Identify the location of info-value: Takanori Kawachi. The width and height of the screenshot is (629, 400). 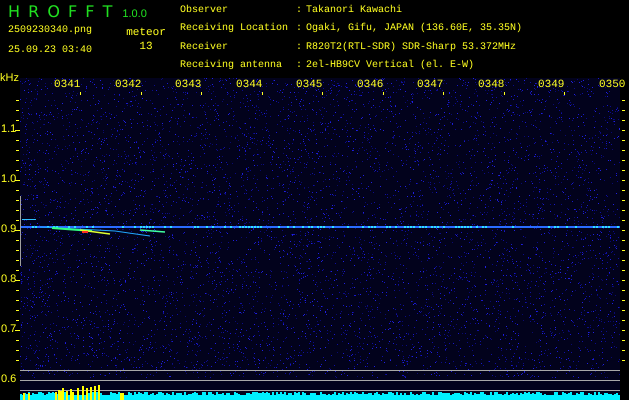
(355, 11).